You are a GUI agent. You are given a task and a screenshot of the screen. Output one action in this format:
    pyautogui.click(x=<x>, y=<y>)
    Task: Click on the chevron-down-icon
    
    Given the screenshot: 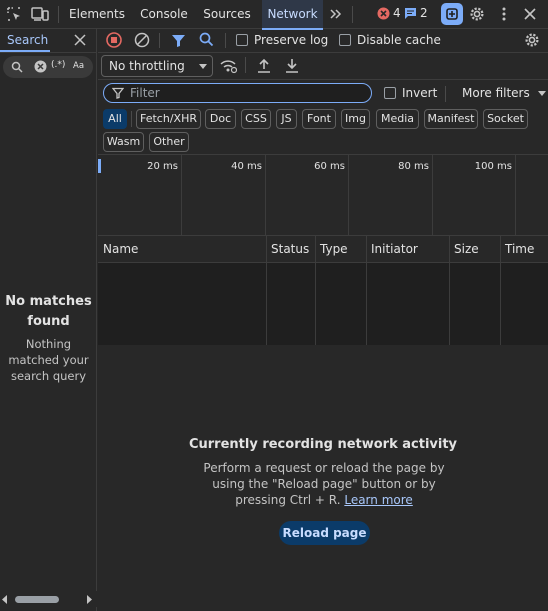 What is the action you would take?
    pyautogui.click(x=541, y=93)
    